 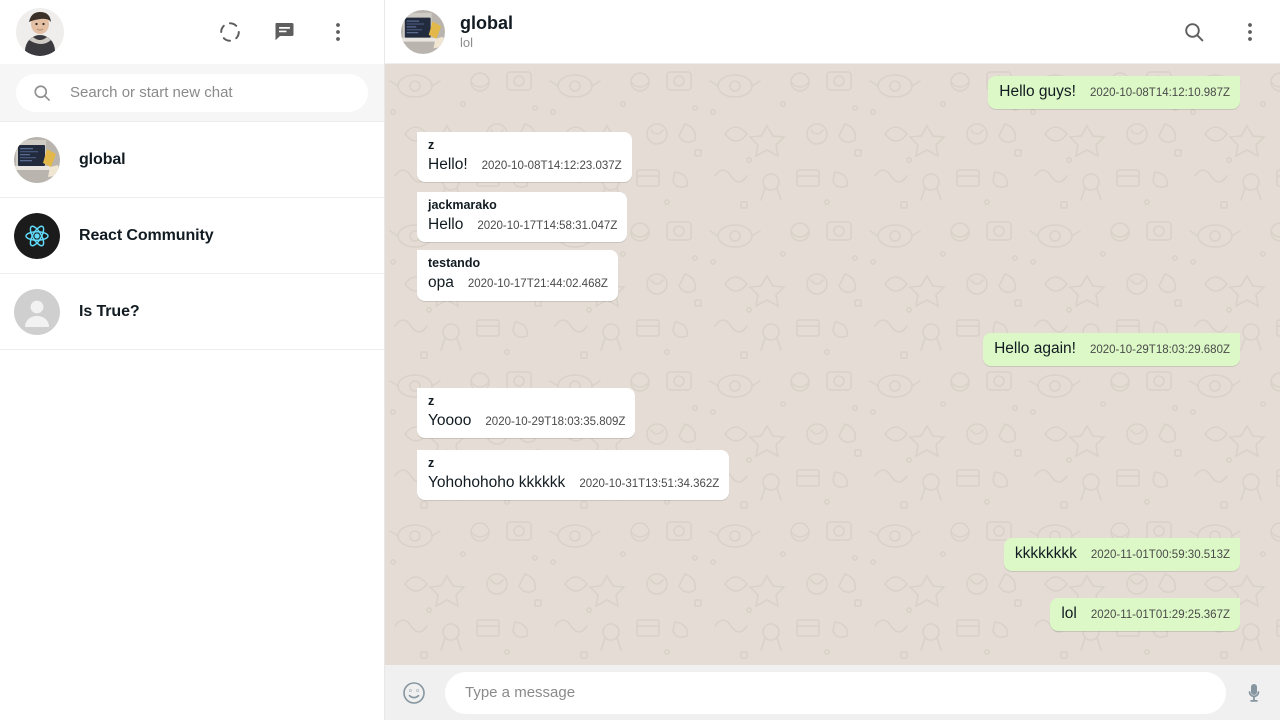 I want to click on chat-subtitle: lol, so click(x=467, y=42).